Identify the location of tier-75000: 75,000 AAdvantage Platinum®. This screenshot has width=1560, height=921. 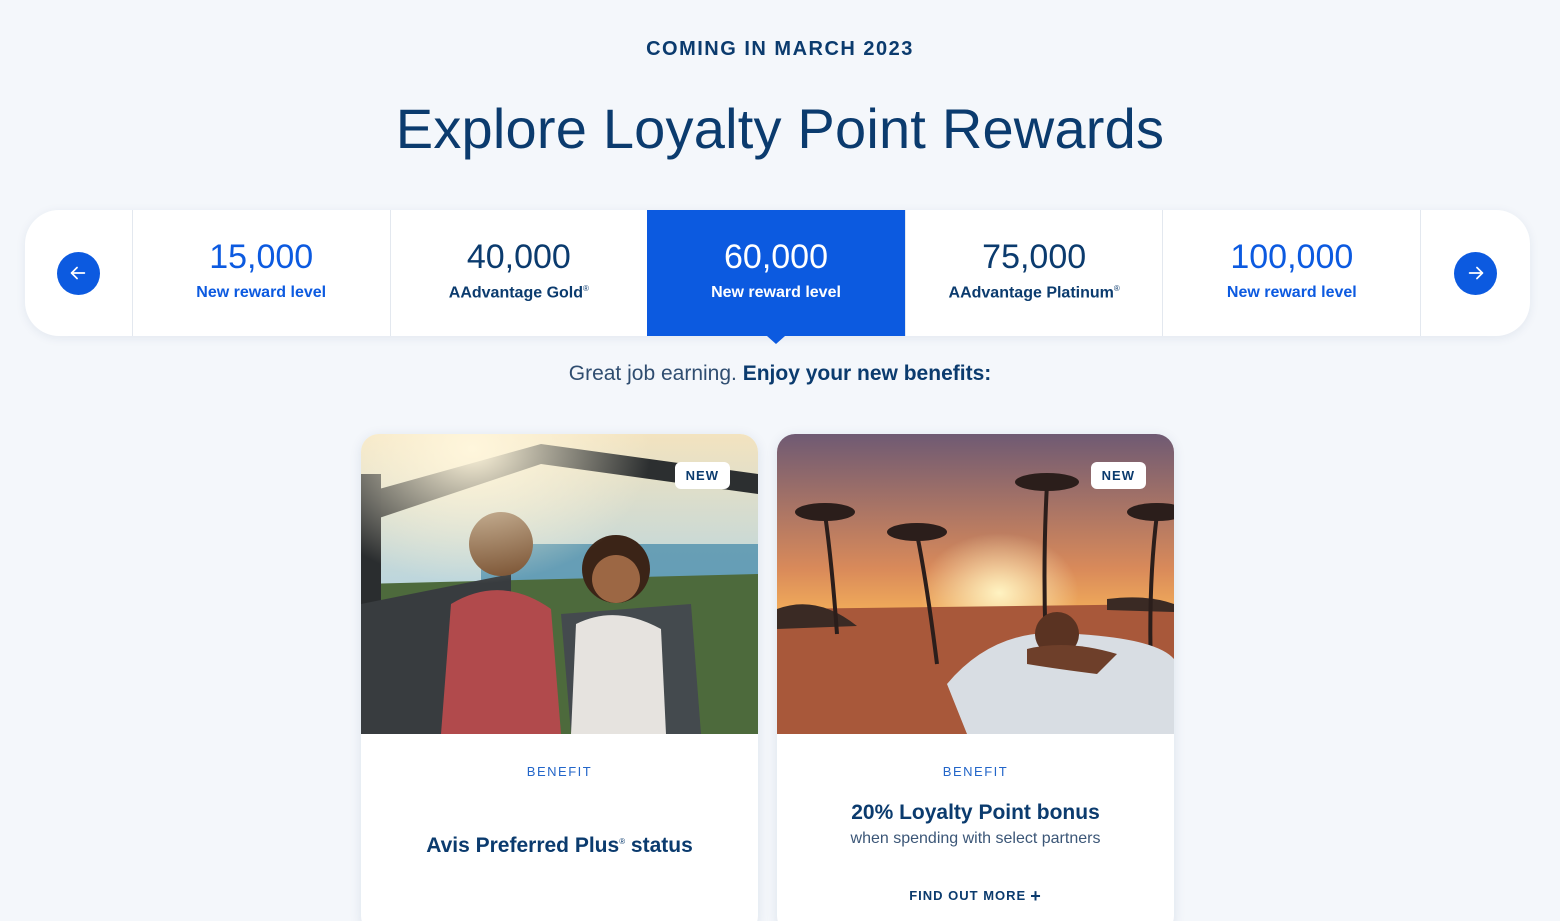
(1033, 273).